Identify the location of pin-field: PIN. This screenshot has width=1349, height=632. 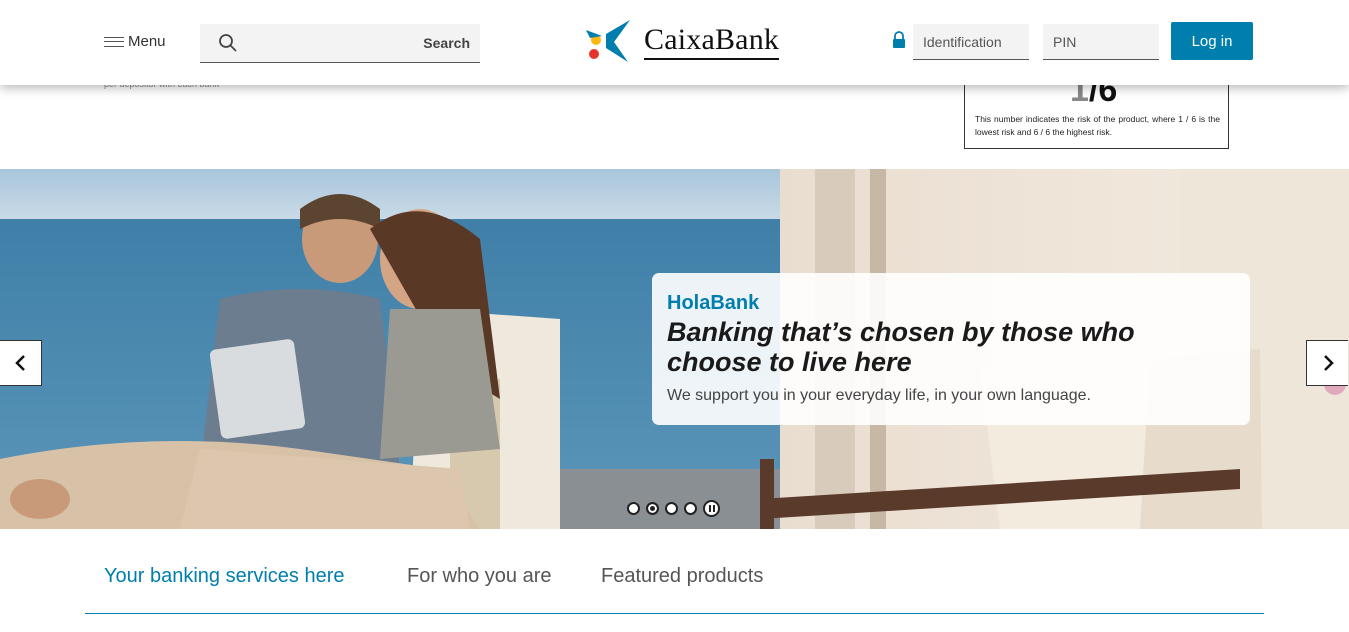
(1101, 42).